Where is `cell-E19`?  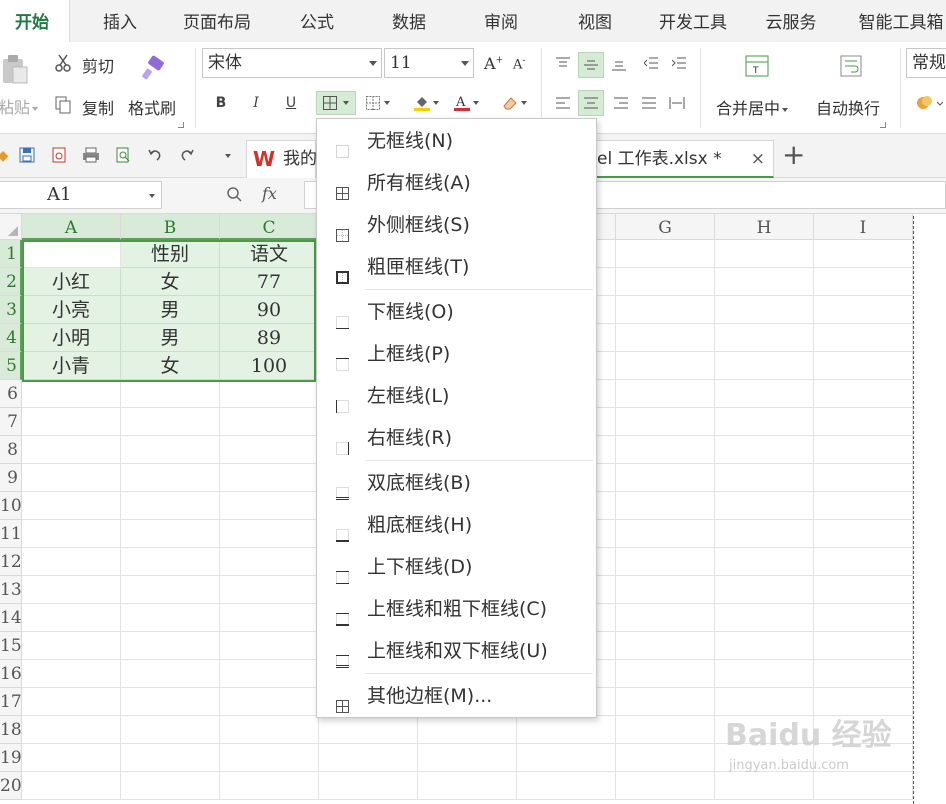 cell-E19 is located at coordinates (467, 758).